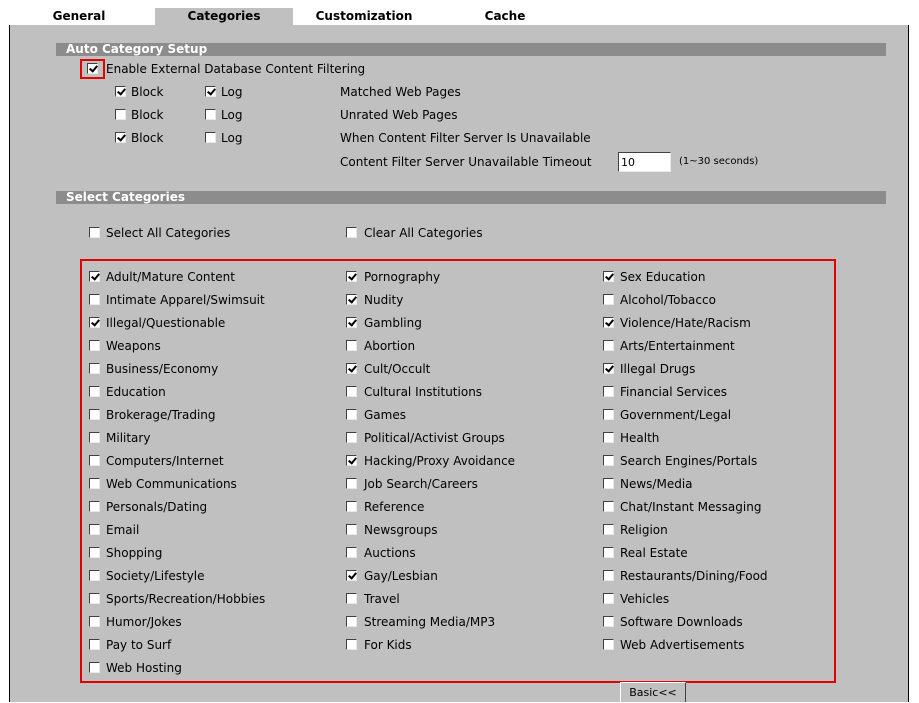 The width and height of the screenshot is (919, 703). What do you see at coordinates (608, 552) in the screenshot?
I see `category-checkbox-real-estate` at bounding box center [608, 552].